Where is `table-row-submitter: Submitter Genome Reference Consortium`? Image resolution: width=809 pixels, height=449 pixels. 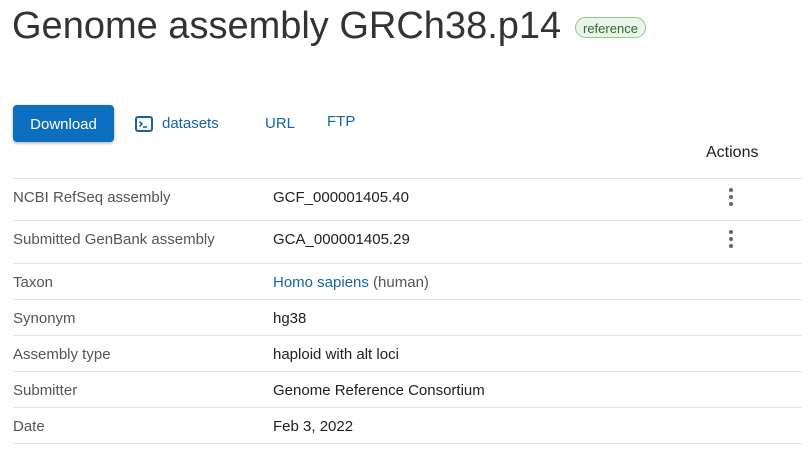
table-row-submitter: Submitter Genome Reference Consortium is located at coordinates (407, 389).